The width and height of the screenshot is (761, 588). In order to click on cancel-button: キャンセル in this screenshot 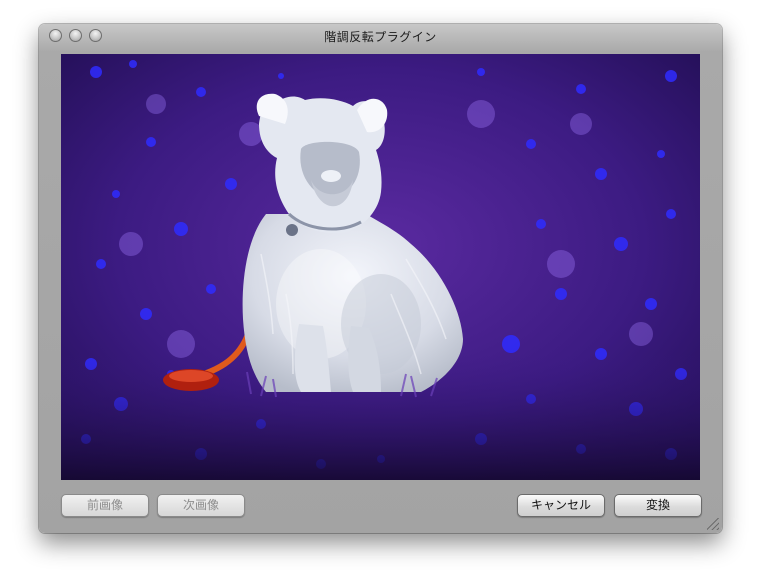, I will do `click(561, 505)`.